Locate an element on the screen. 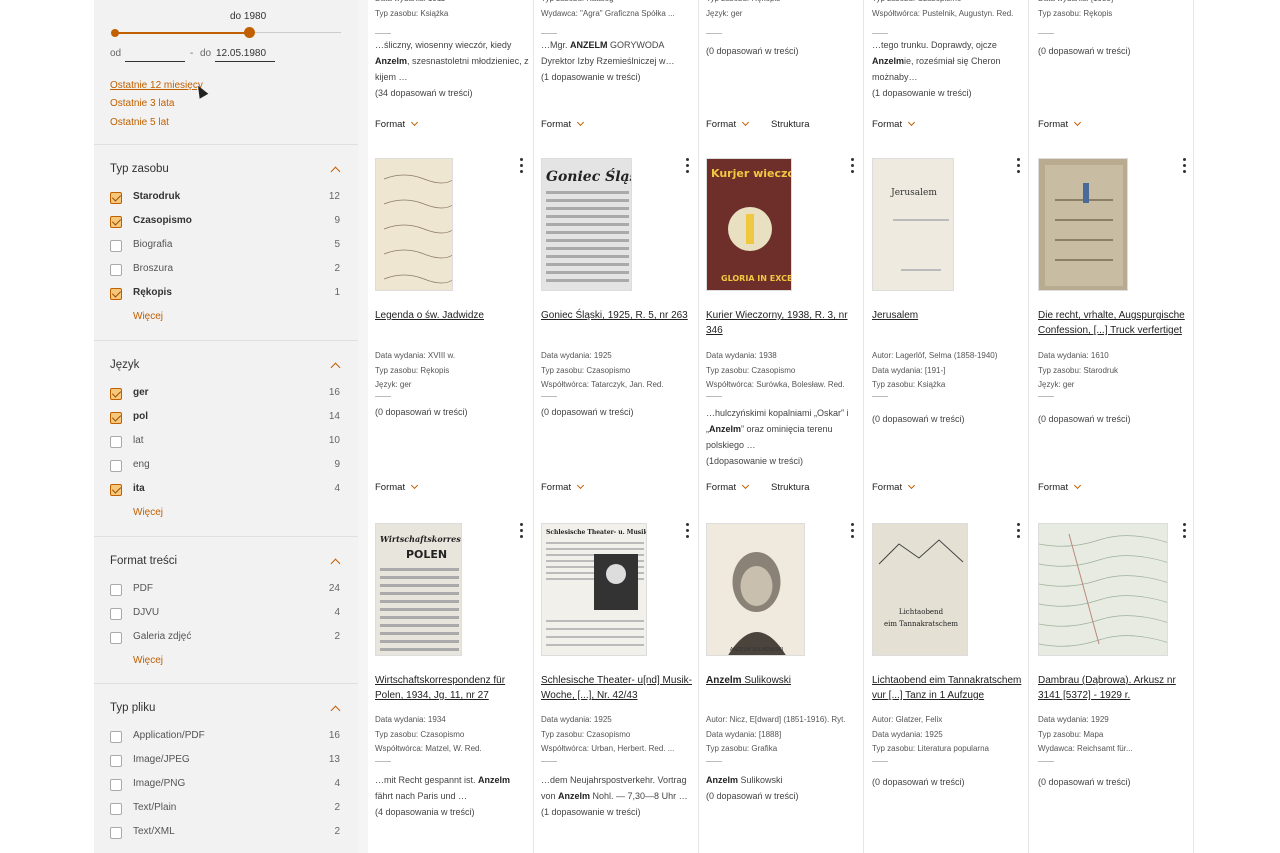  facet-option: Image/JPEG 13 is located at coordinates (226, 761).